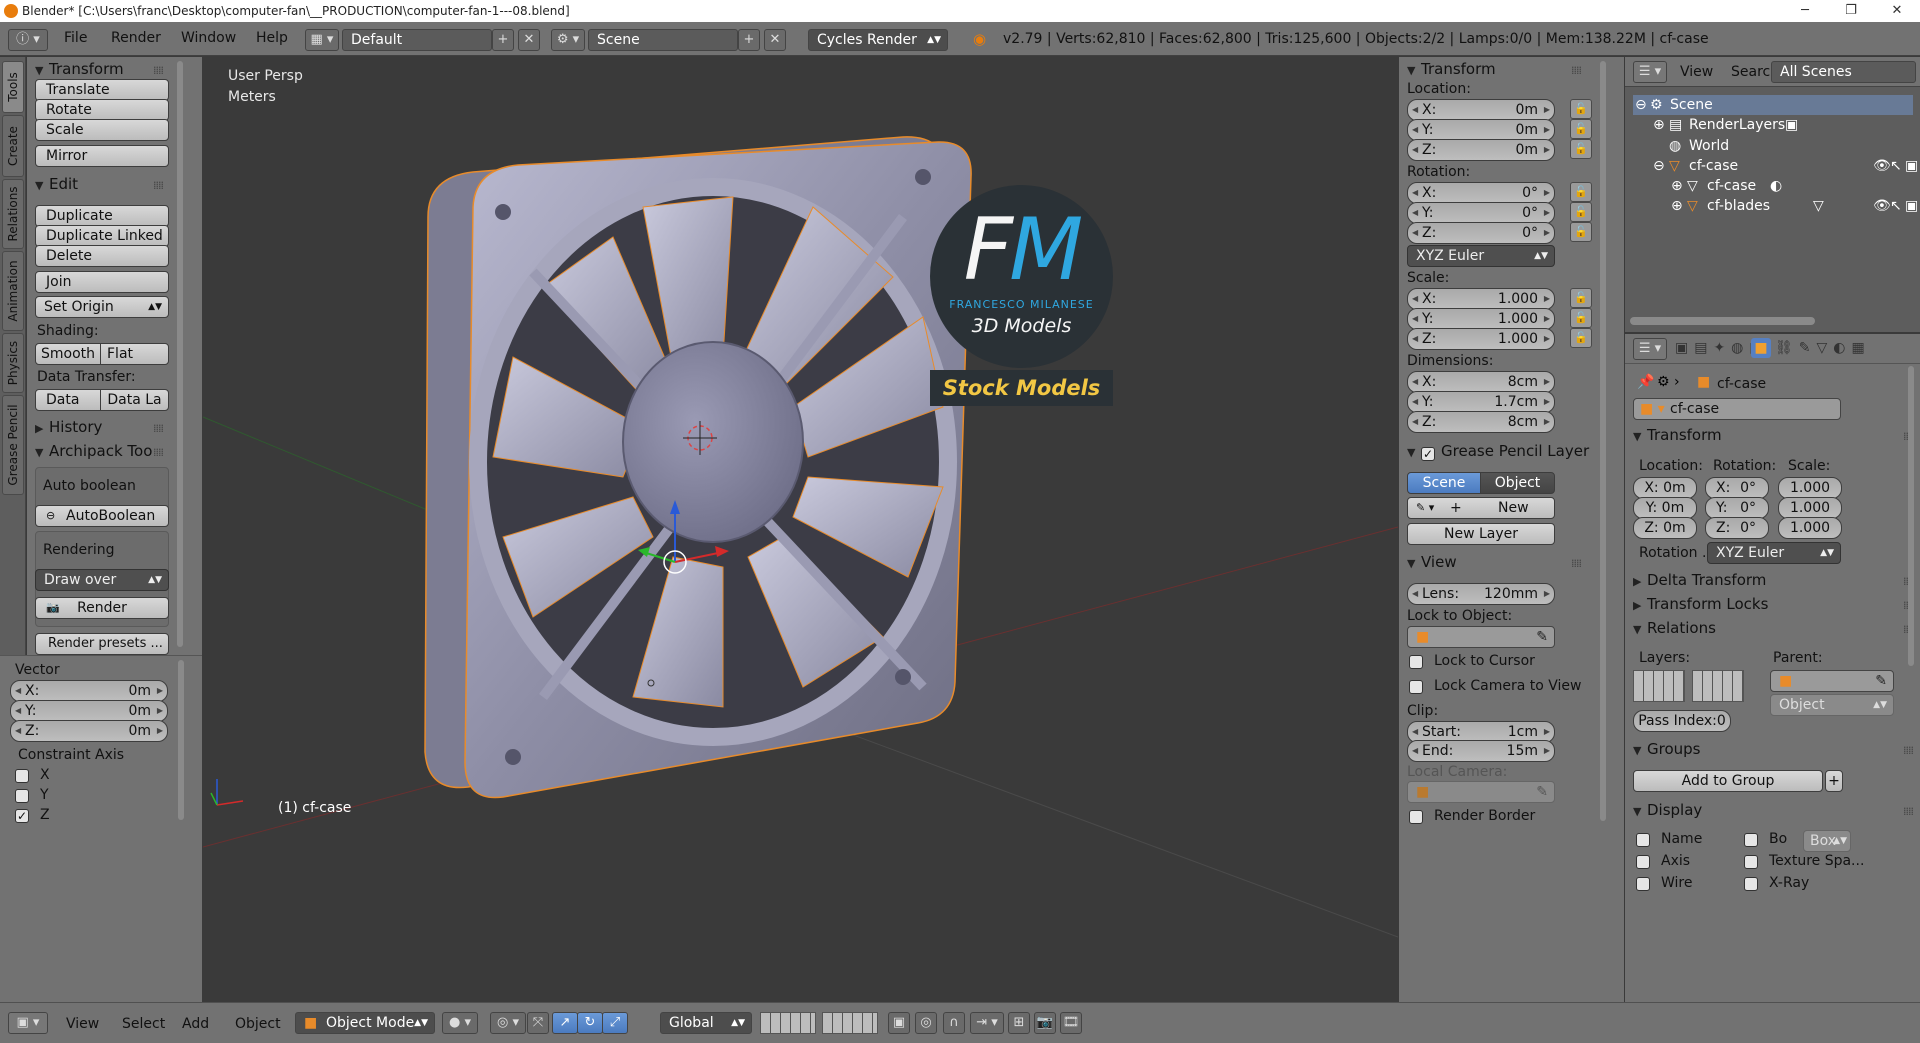 This screenshot has width=1920, height=1043. Describe the element at coordinates (1728, 781) in the screenshot. I see `add-to-group-button: Add to Group` at that location.